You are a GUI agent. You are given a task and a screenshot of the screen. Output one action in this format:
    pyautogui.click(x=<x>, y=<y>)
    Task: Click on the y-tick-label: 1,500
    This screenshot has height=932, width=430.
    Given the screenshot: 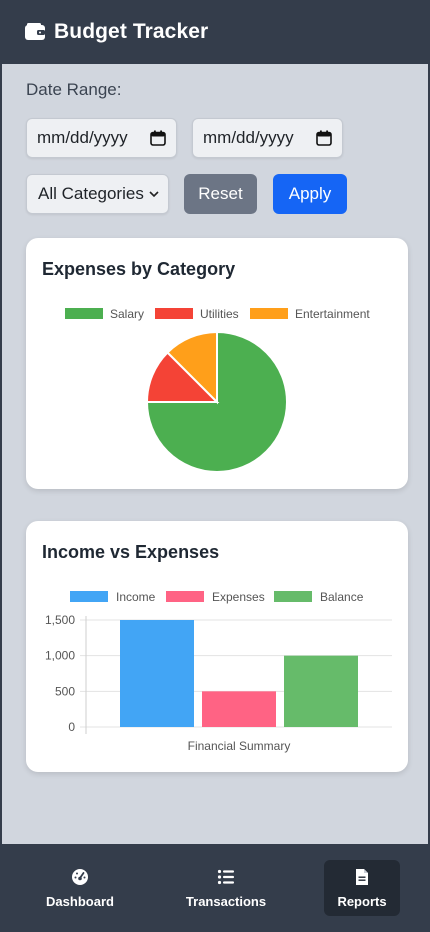 What is the action you would take?
    pyautogui.click(x=60, y=620)
    